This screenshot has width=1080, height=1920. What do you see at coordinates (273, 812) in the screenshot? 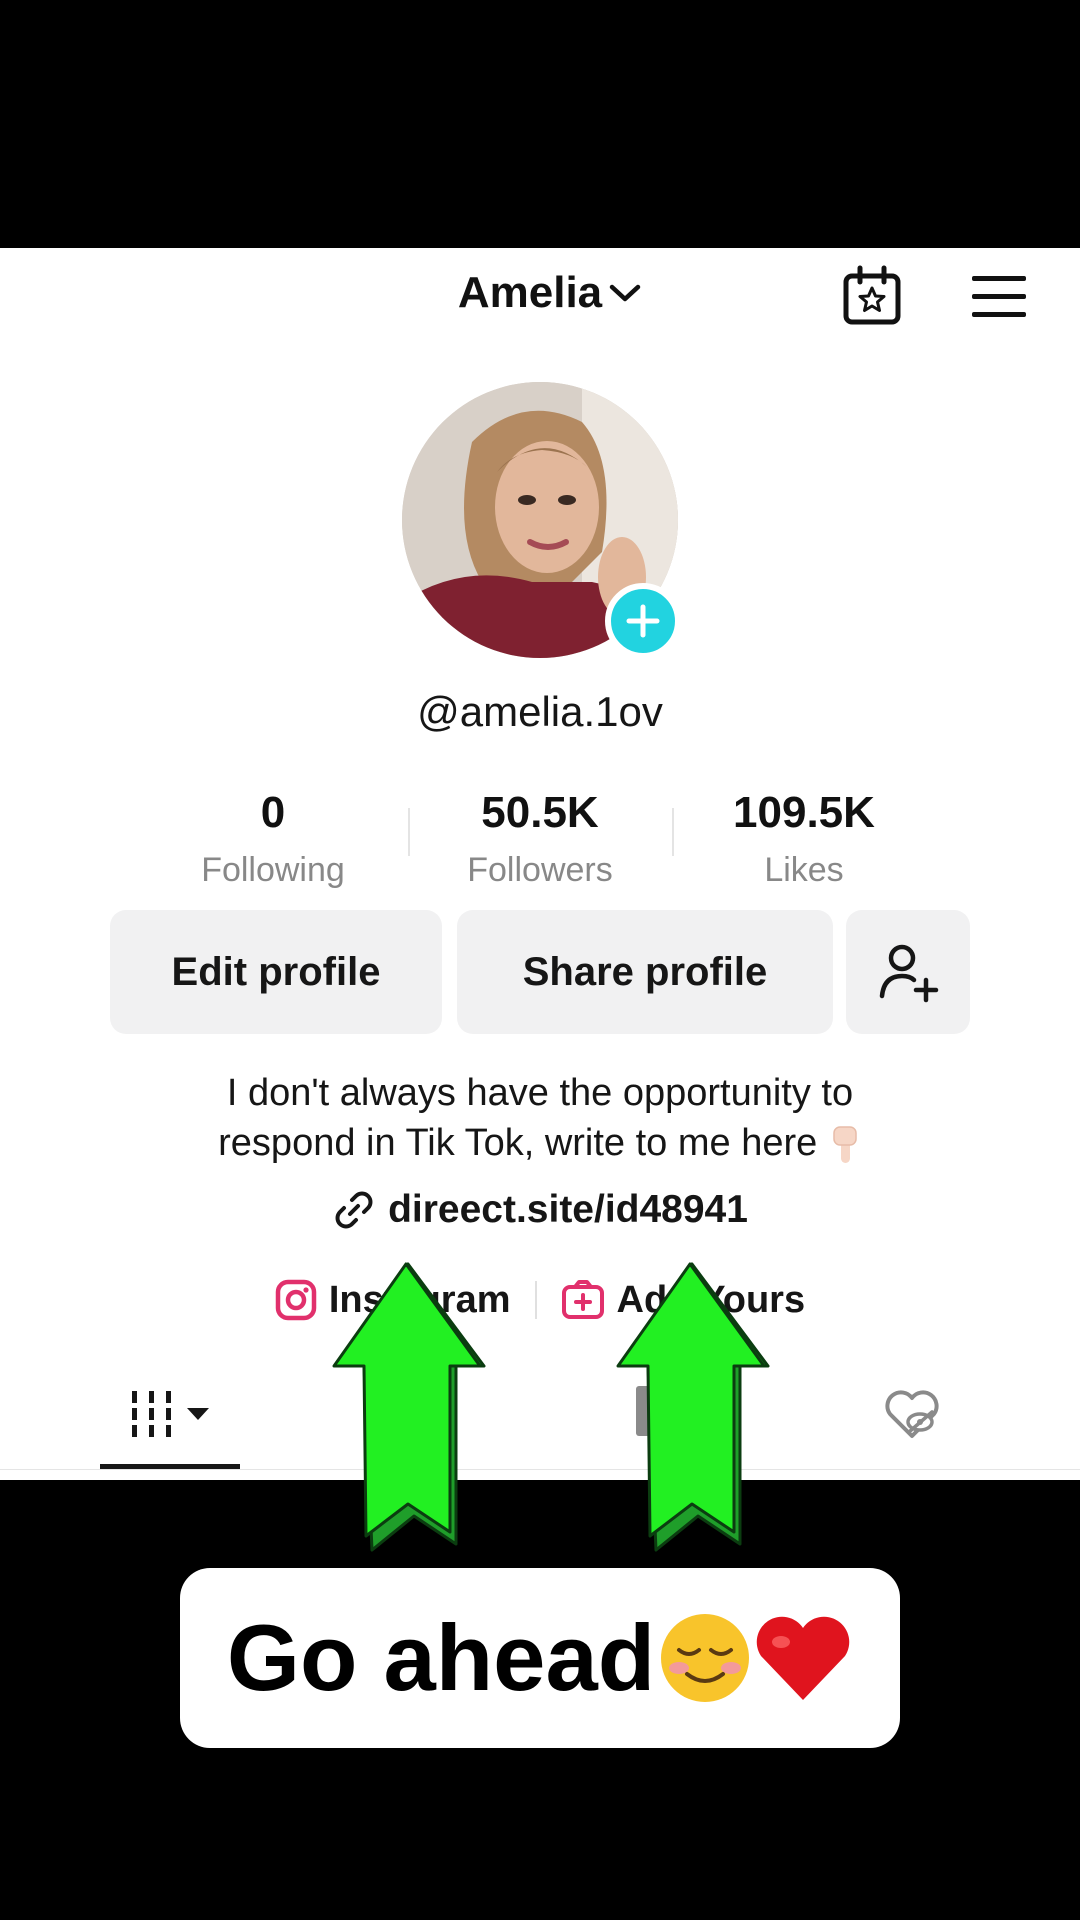
I see `stat-value: 0` at bounding box center [273, 812].